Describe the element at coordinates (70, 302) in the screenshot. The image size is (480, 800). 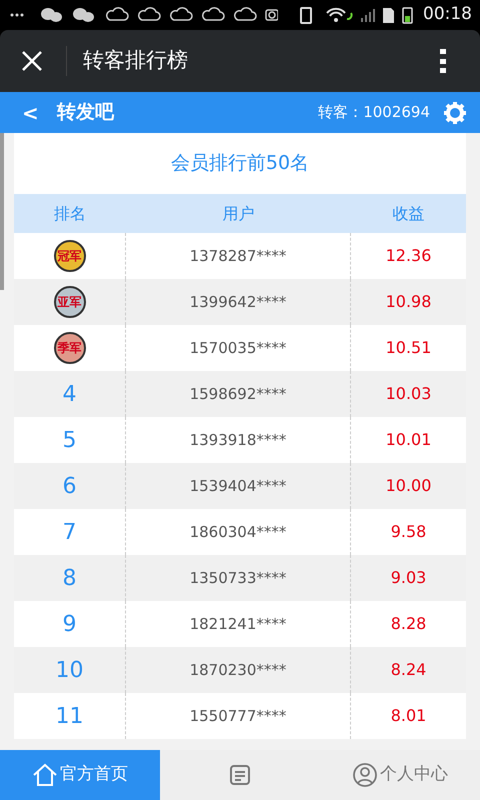
I see `medal-badge: 亚军` at that location.